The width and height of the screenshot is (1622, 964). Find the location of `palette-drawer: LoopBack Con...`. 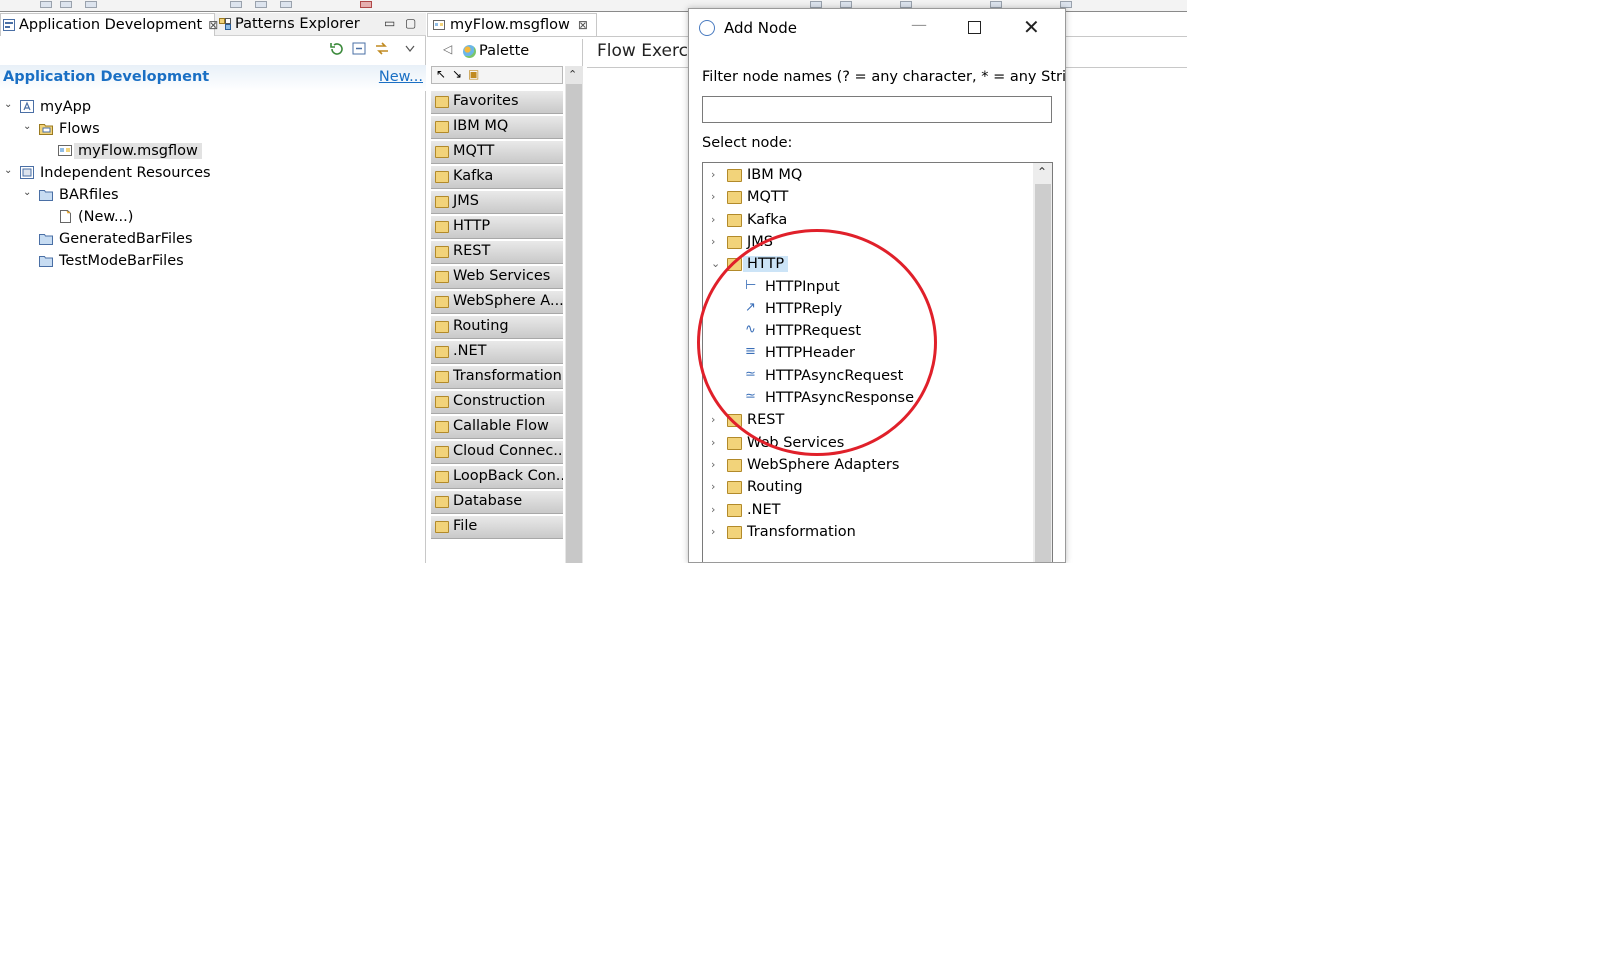

palette-drawer: LoopBack Con... is located at coordinates (497, 477).